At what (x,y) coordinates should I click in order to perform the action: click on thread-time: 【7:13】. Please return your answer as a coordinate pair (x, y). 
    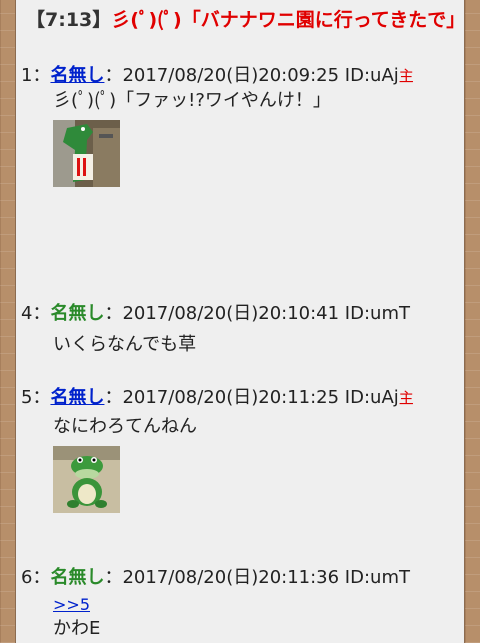
    Looking at the image, I should click on (69, 20).